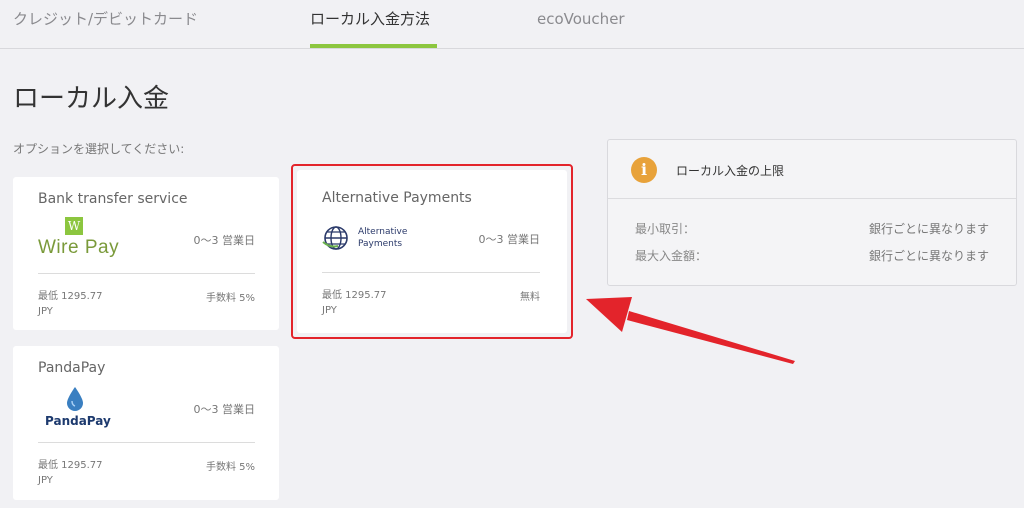 This screenshot has height=508, width=1024. Describe the element at coordinates (690, 330) in the screenshot. I see `annotation-arrow-icon` at that location.